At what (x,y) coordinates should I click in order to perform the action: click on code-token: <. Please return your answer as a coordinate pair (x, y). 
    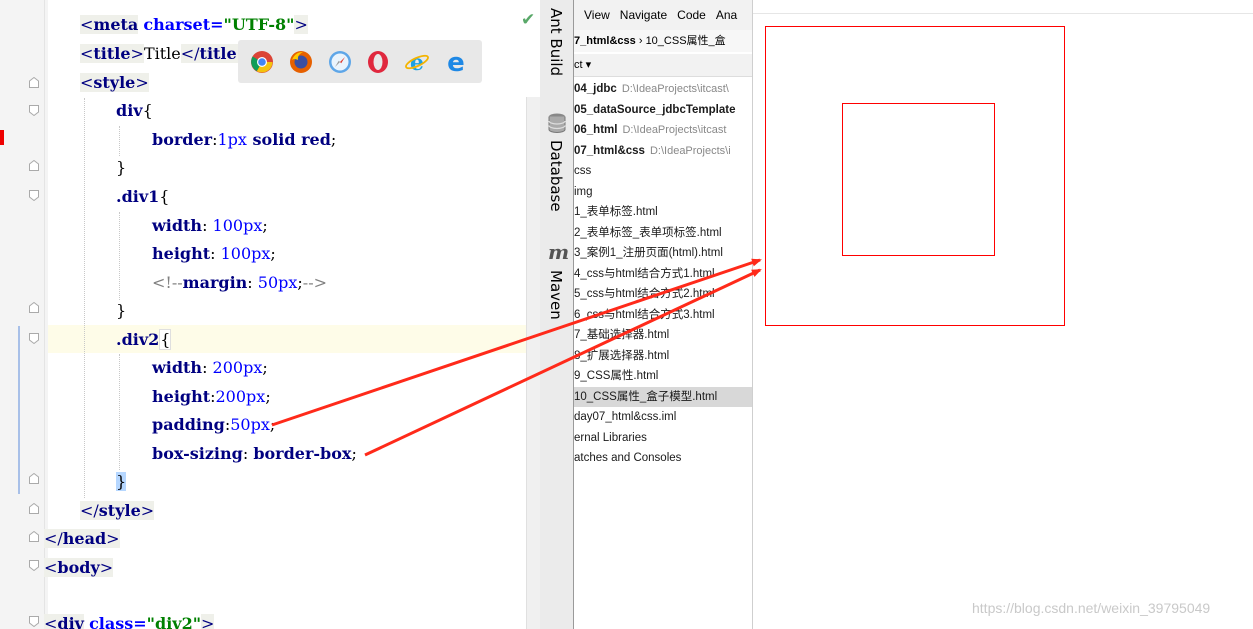
    Looking at the image, I should click on (87, 82).